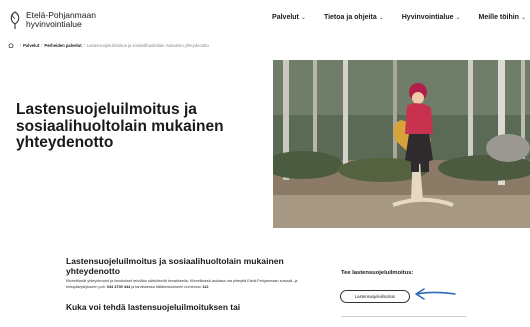 Image resolution: width=530 pixels, height=327 pixels. Describe the element at coordinates (15, 20) in the screenshot. I see `logo-leaf-icon` at that location.